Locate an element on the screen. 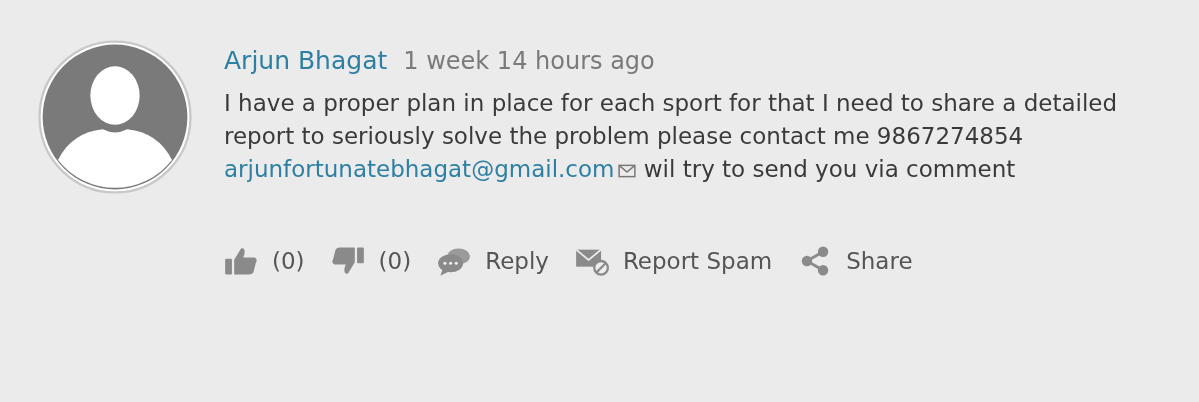 The width and height of the screenshot is (1199, 402). thumbs-up-icon is located at coordinates (241, 261).